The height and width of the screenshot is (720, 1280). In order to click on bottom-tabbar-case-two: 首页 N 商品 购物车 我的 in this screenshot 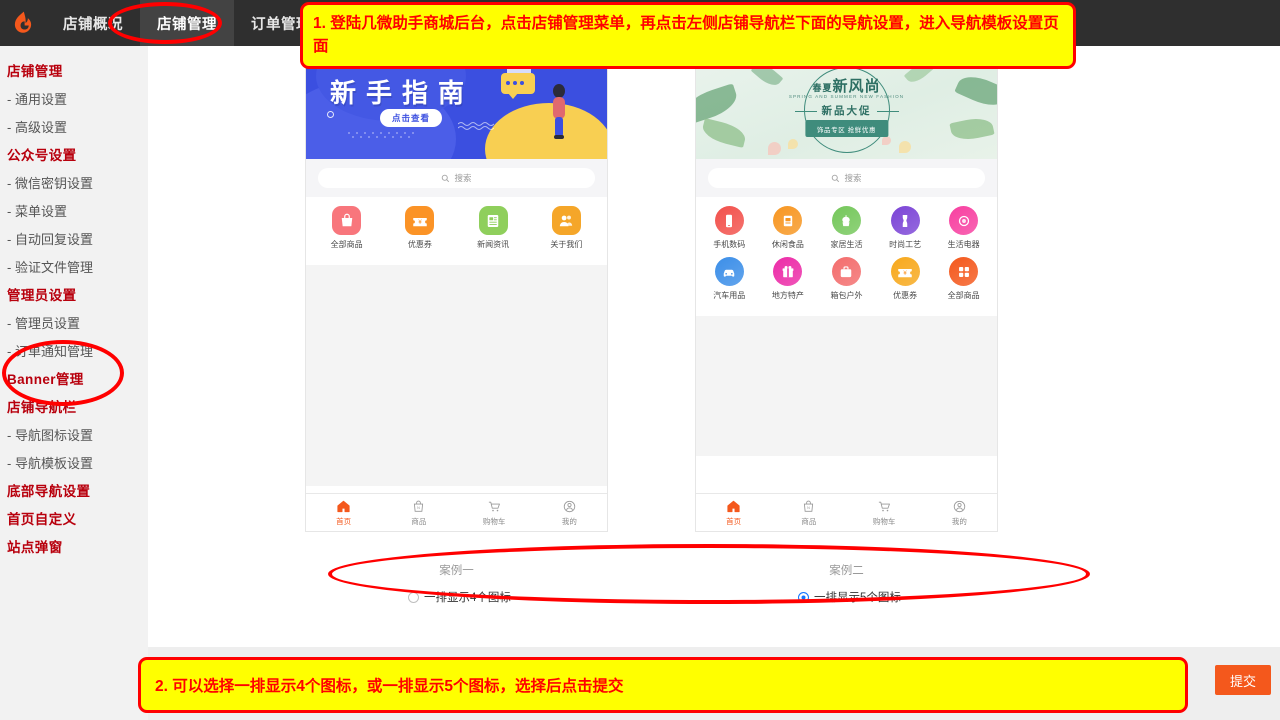, I will do `click(846, 512)`.